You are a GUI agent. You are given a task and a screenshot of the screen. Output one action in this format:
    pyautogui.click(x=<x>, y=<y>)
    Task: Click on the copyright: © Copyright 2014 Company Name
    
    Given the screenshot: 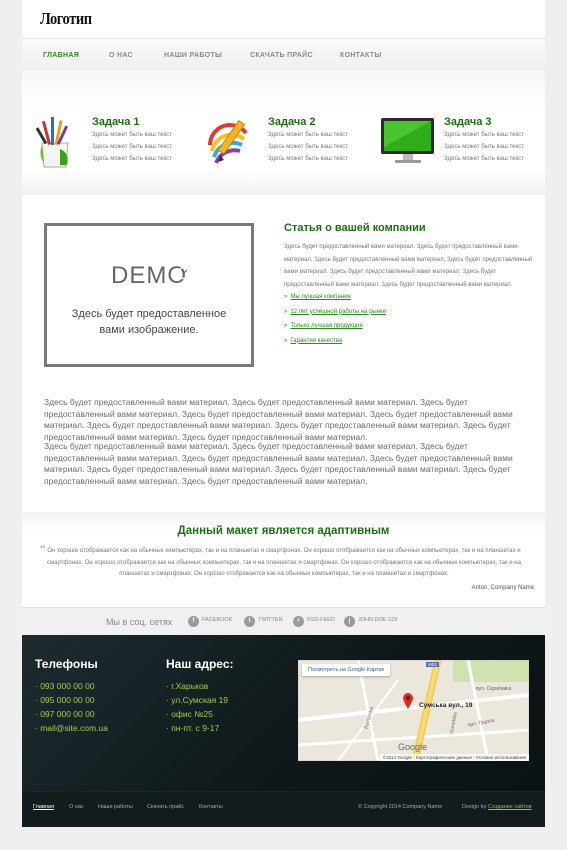 What is the action you would take?
    pyautogui.click(x=400, y=807)
    